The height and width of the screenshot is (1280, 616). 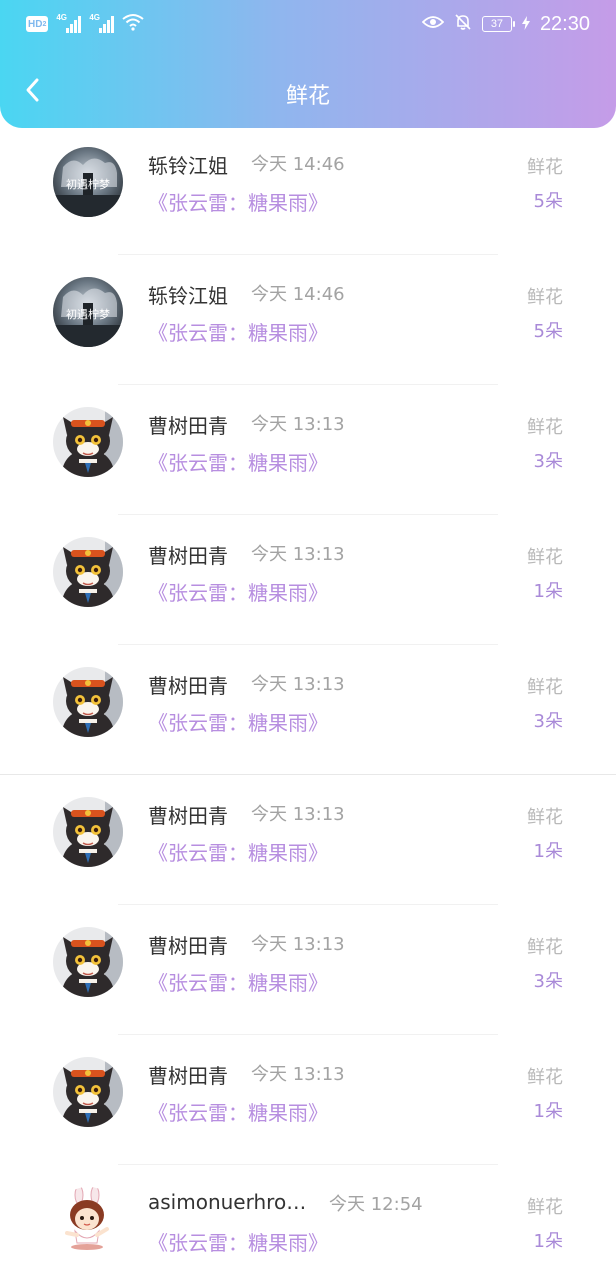 What do you see at coordinates (85, 24) in the screenshot?
I see `status-bar-left: HD 2 4G 4G` at bounding box center [85, 24].